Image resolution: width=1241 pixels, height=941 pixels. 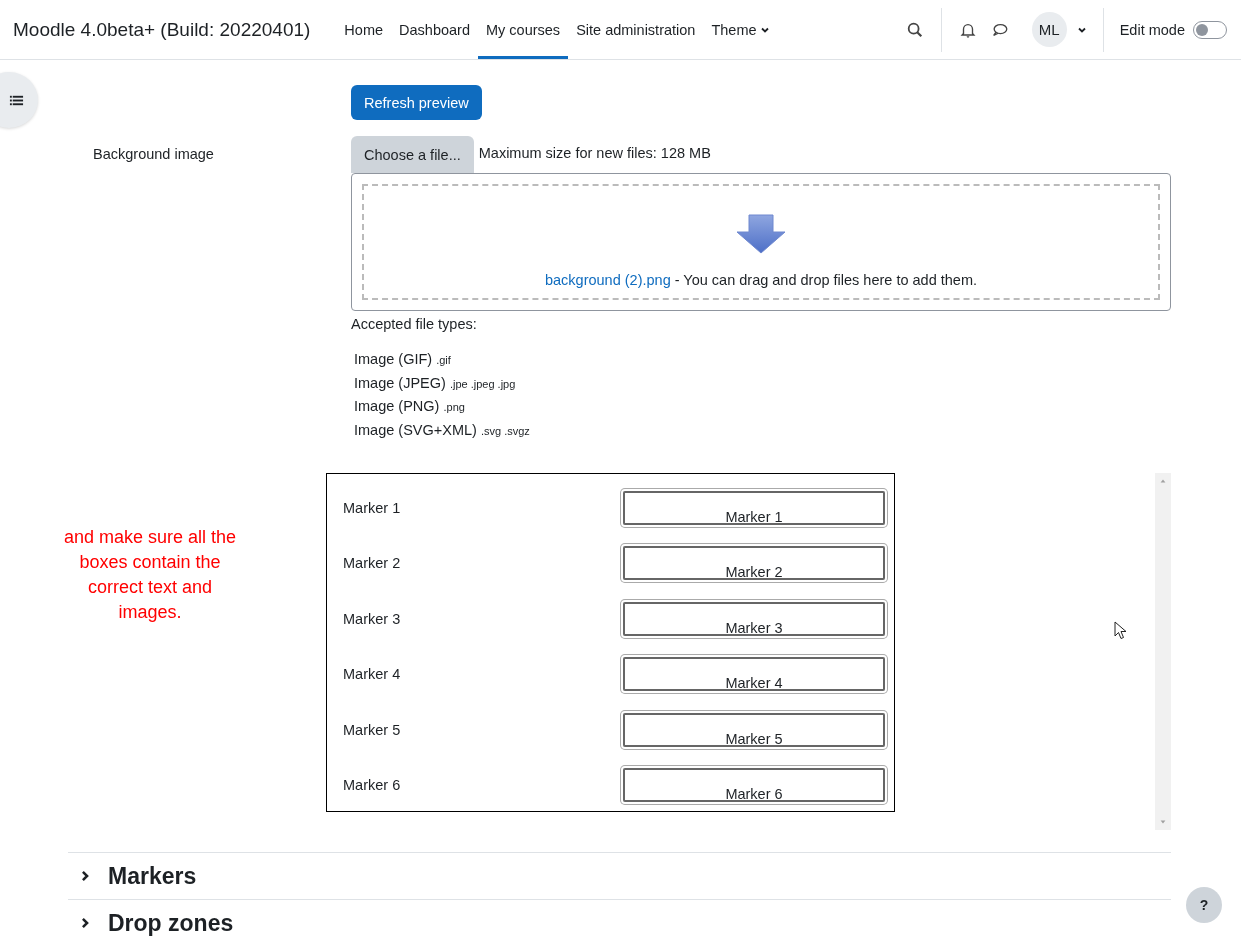 I want to click on file-type-name: Image (SVG+XML), so click(x=415, y=429).